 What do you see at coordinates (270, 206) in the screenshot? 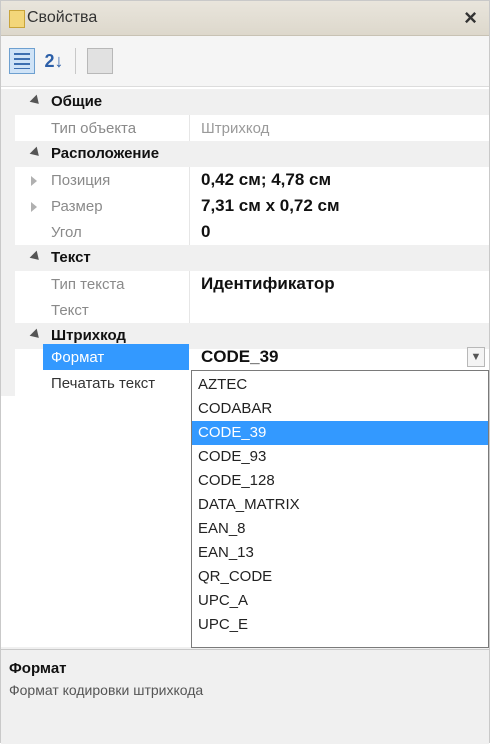
I see `property-value: 7,31 см x 0,72 см` at bounding box center [270, 206].